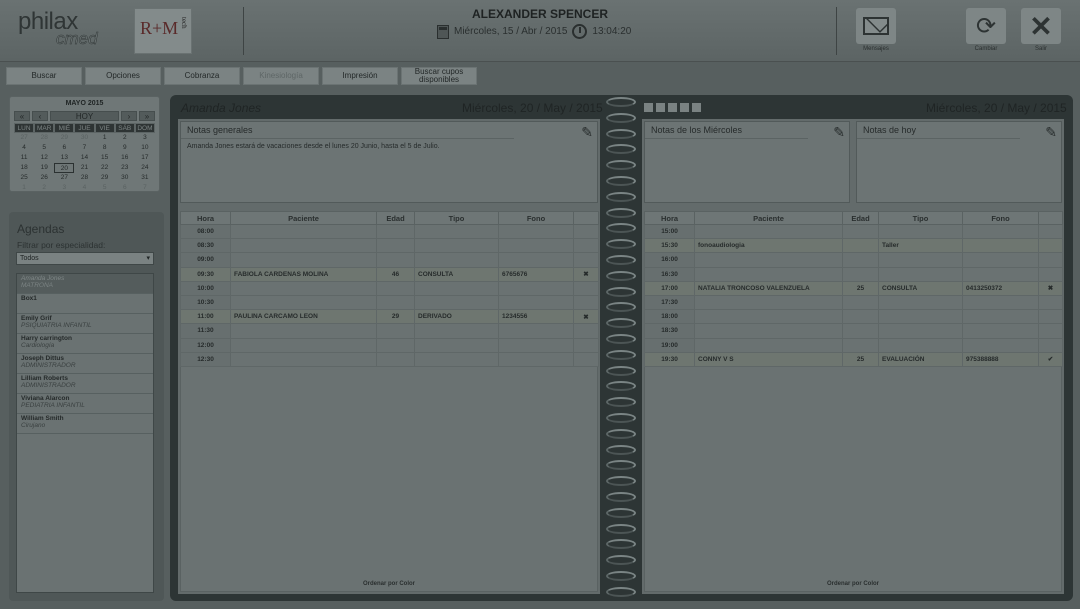  I want to click on calendar-day: 8, so click(105, 148).